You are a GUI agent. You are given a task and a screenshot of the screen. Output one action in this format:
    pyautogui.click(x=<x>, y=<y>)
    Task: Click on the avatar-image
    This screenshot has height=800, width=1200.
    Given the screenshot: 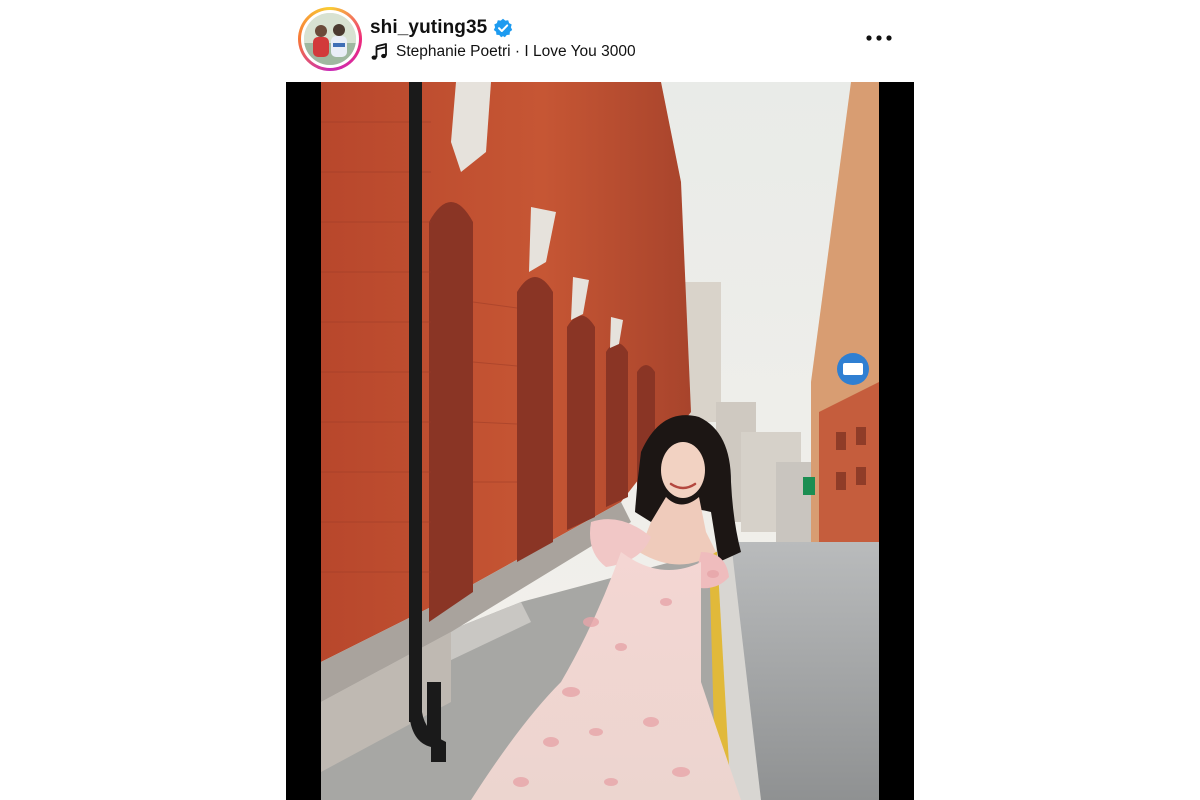 What is the action you would take?
    pyautogui.click(x=330, y=39)
    